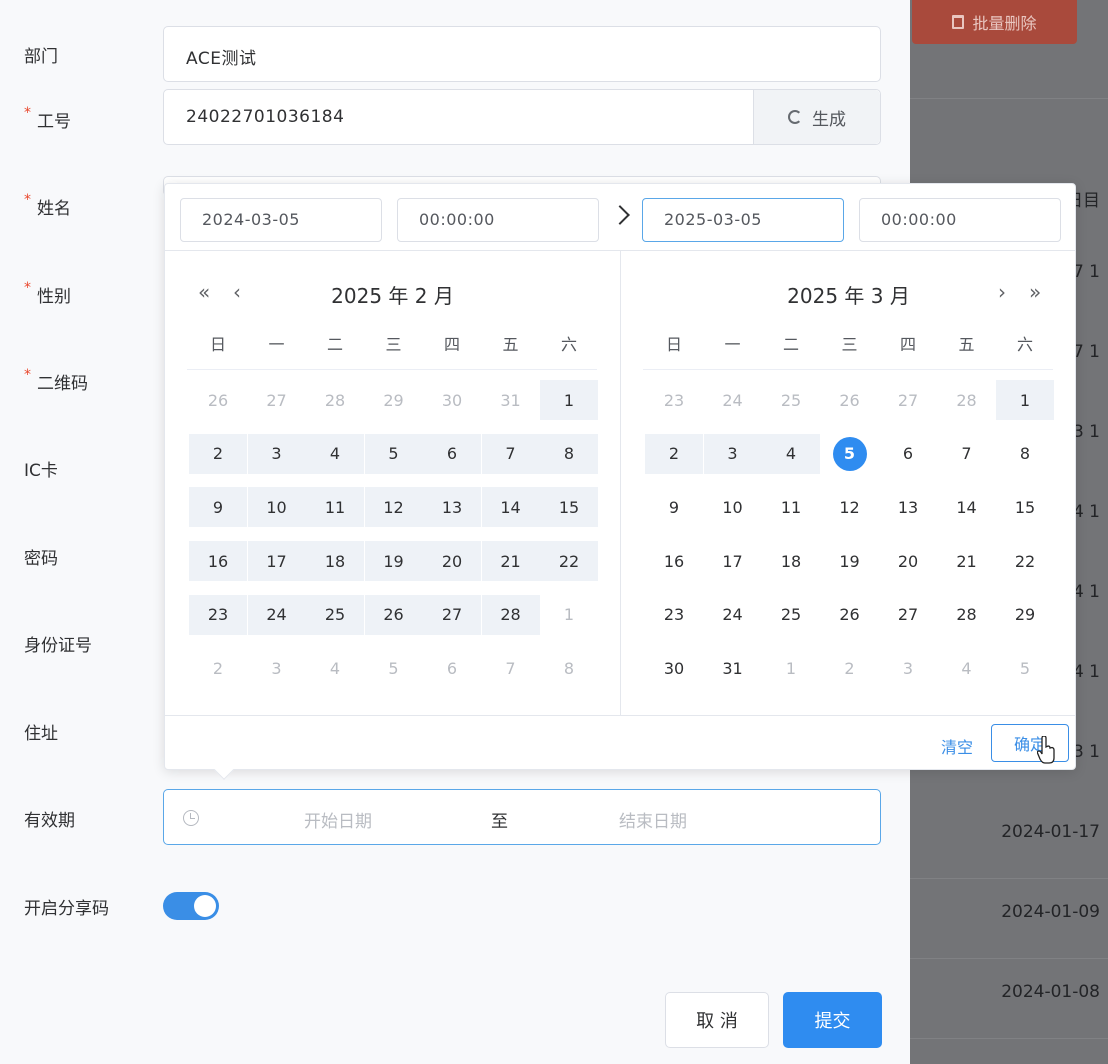 The image size is (1108, 1064). I want to click on department-field: ACE测试, so click(522, 54).